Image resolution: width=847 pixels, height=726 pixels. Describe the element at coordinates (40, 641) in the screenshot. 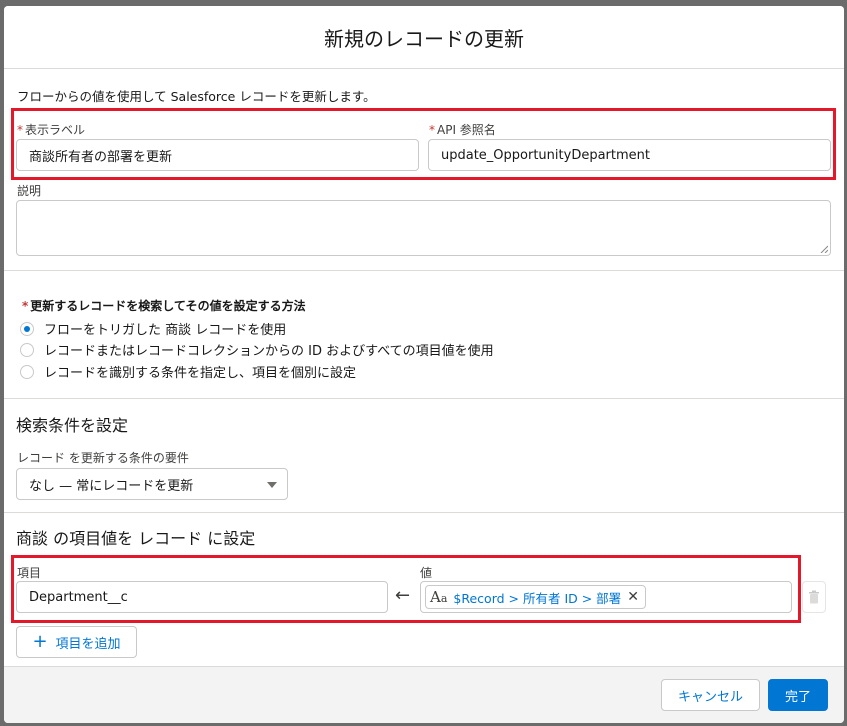

I see `plus-icon: +` at that location.